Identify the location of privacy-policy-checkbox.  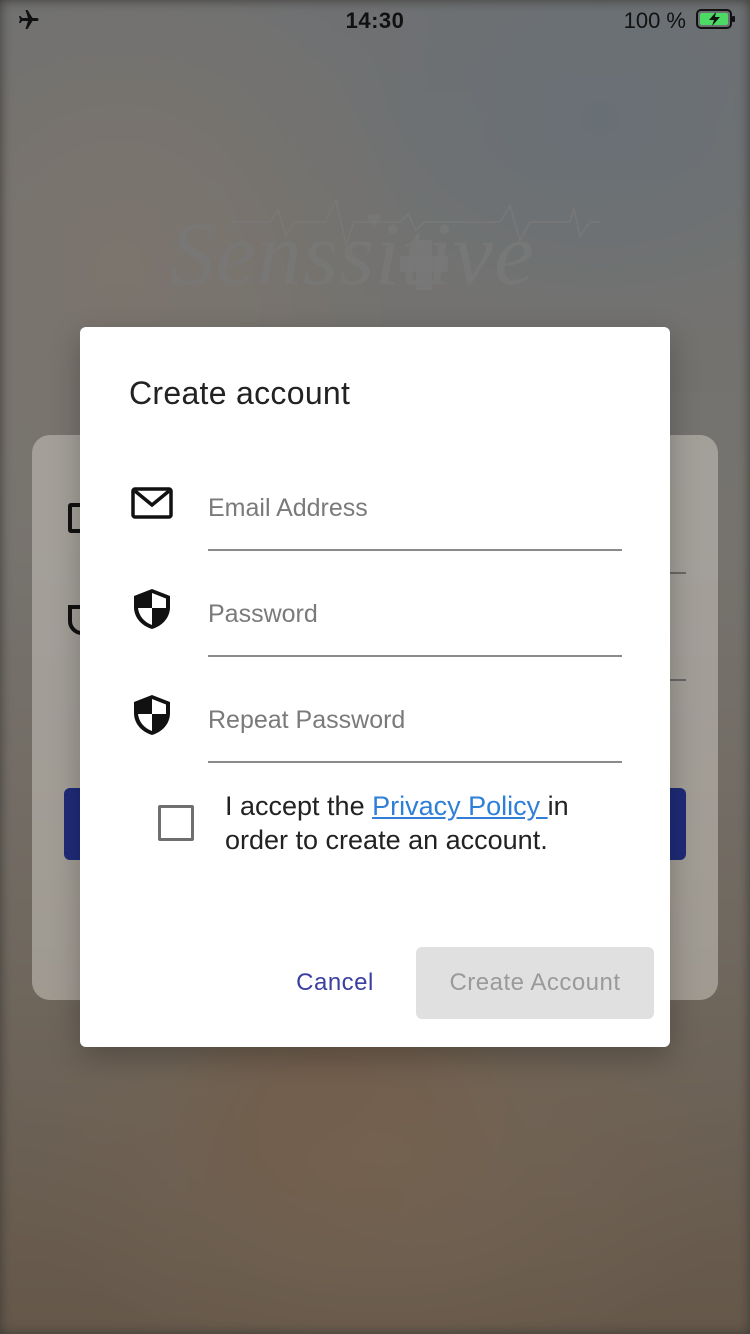
(176, 823).